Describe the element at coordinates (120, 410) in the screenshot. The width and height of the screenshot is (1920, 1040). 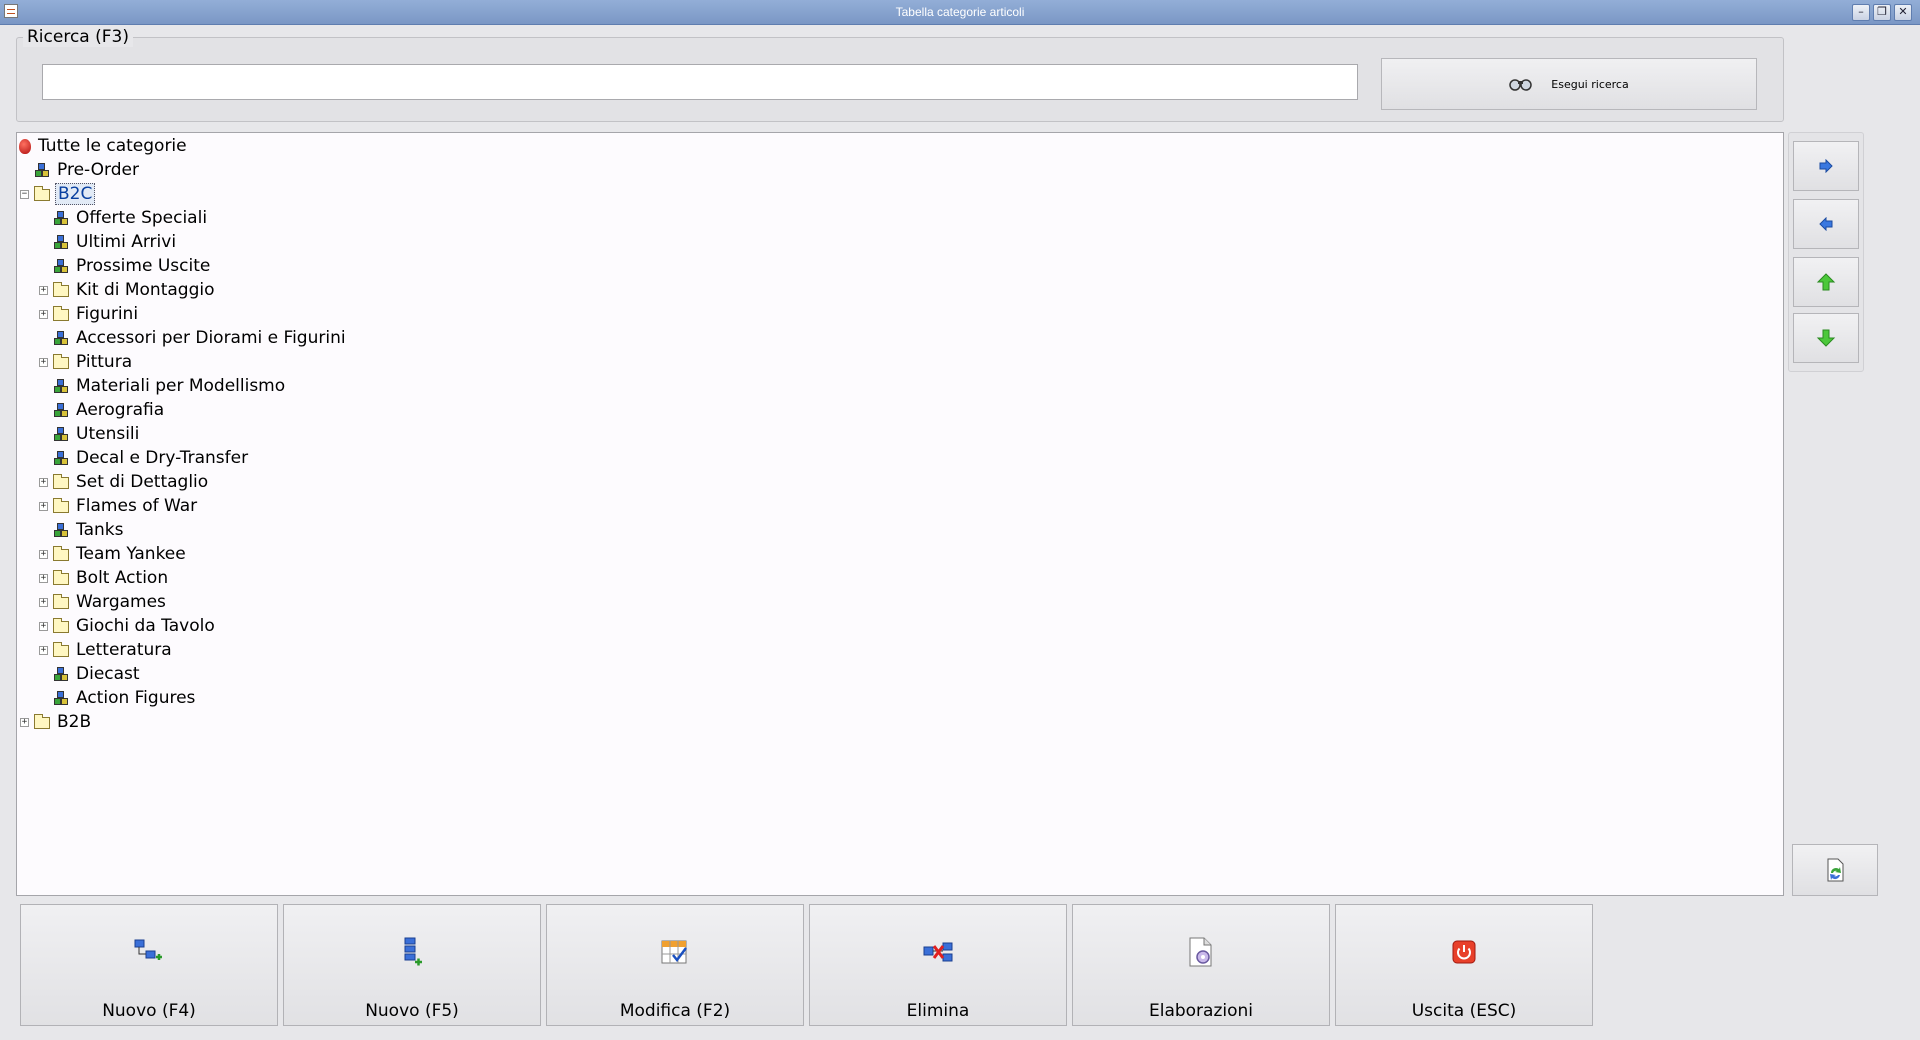
I see `tree-item-label: Aerografia` at that location.